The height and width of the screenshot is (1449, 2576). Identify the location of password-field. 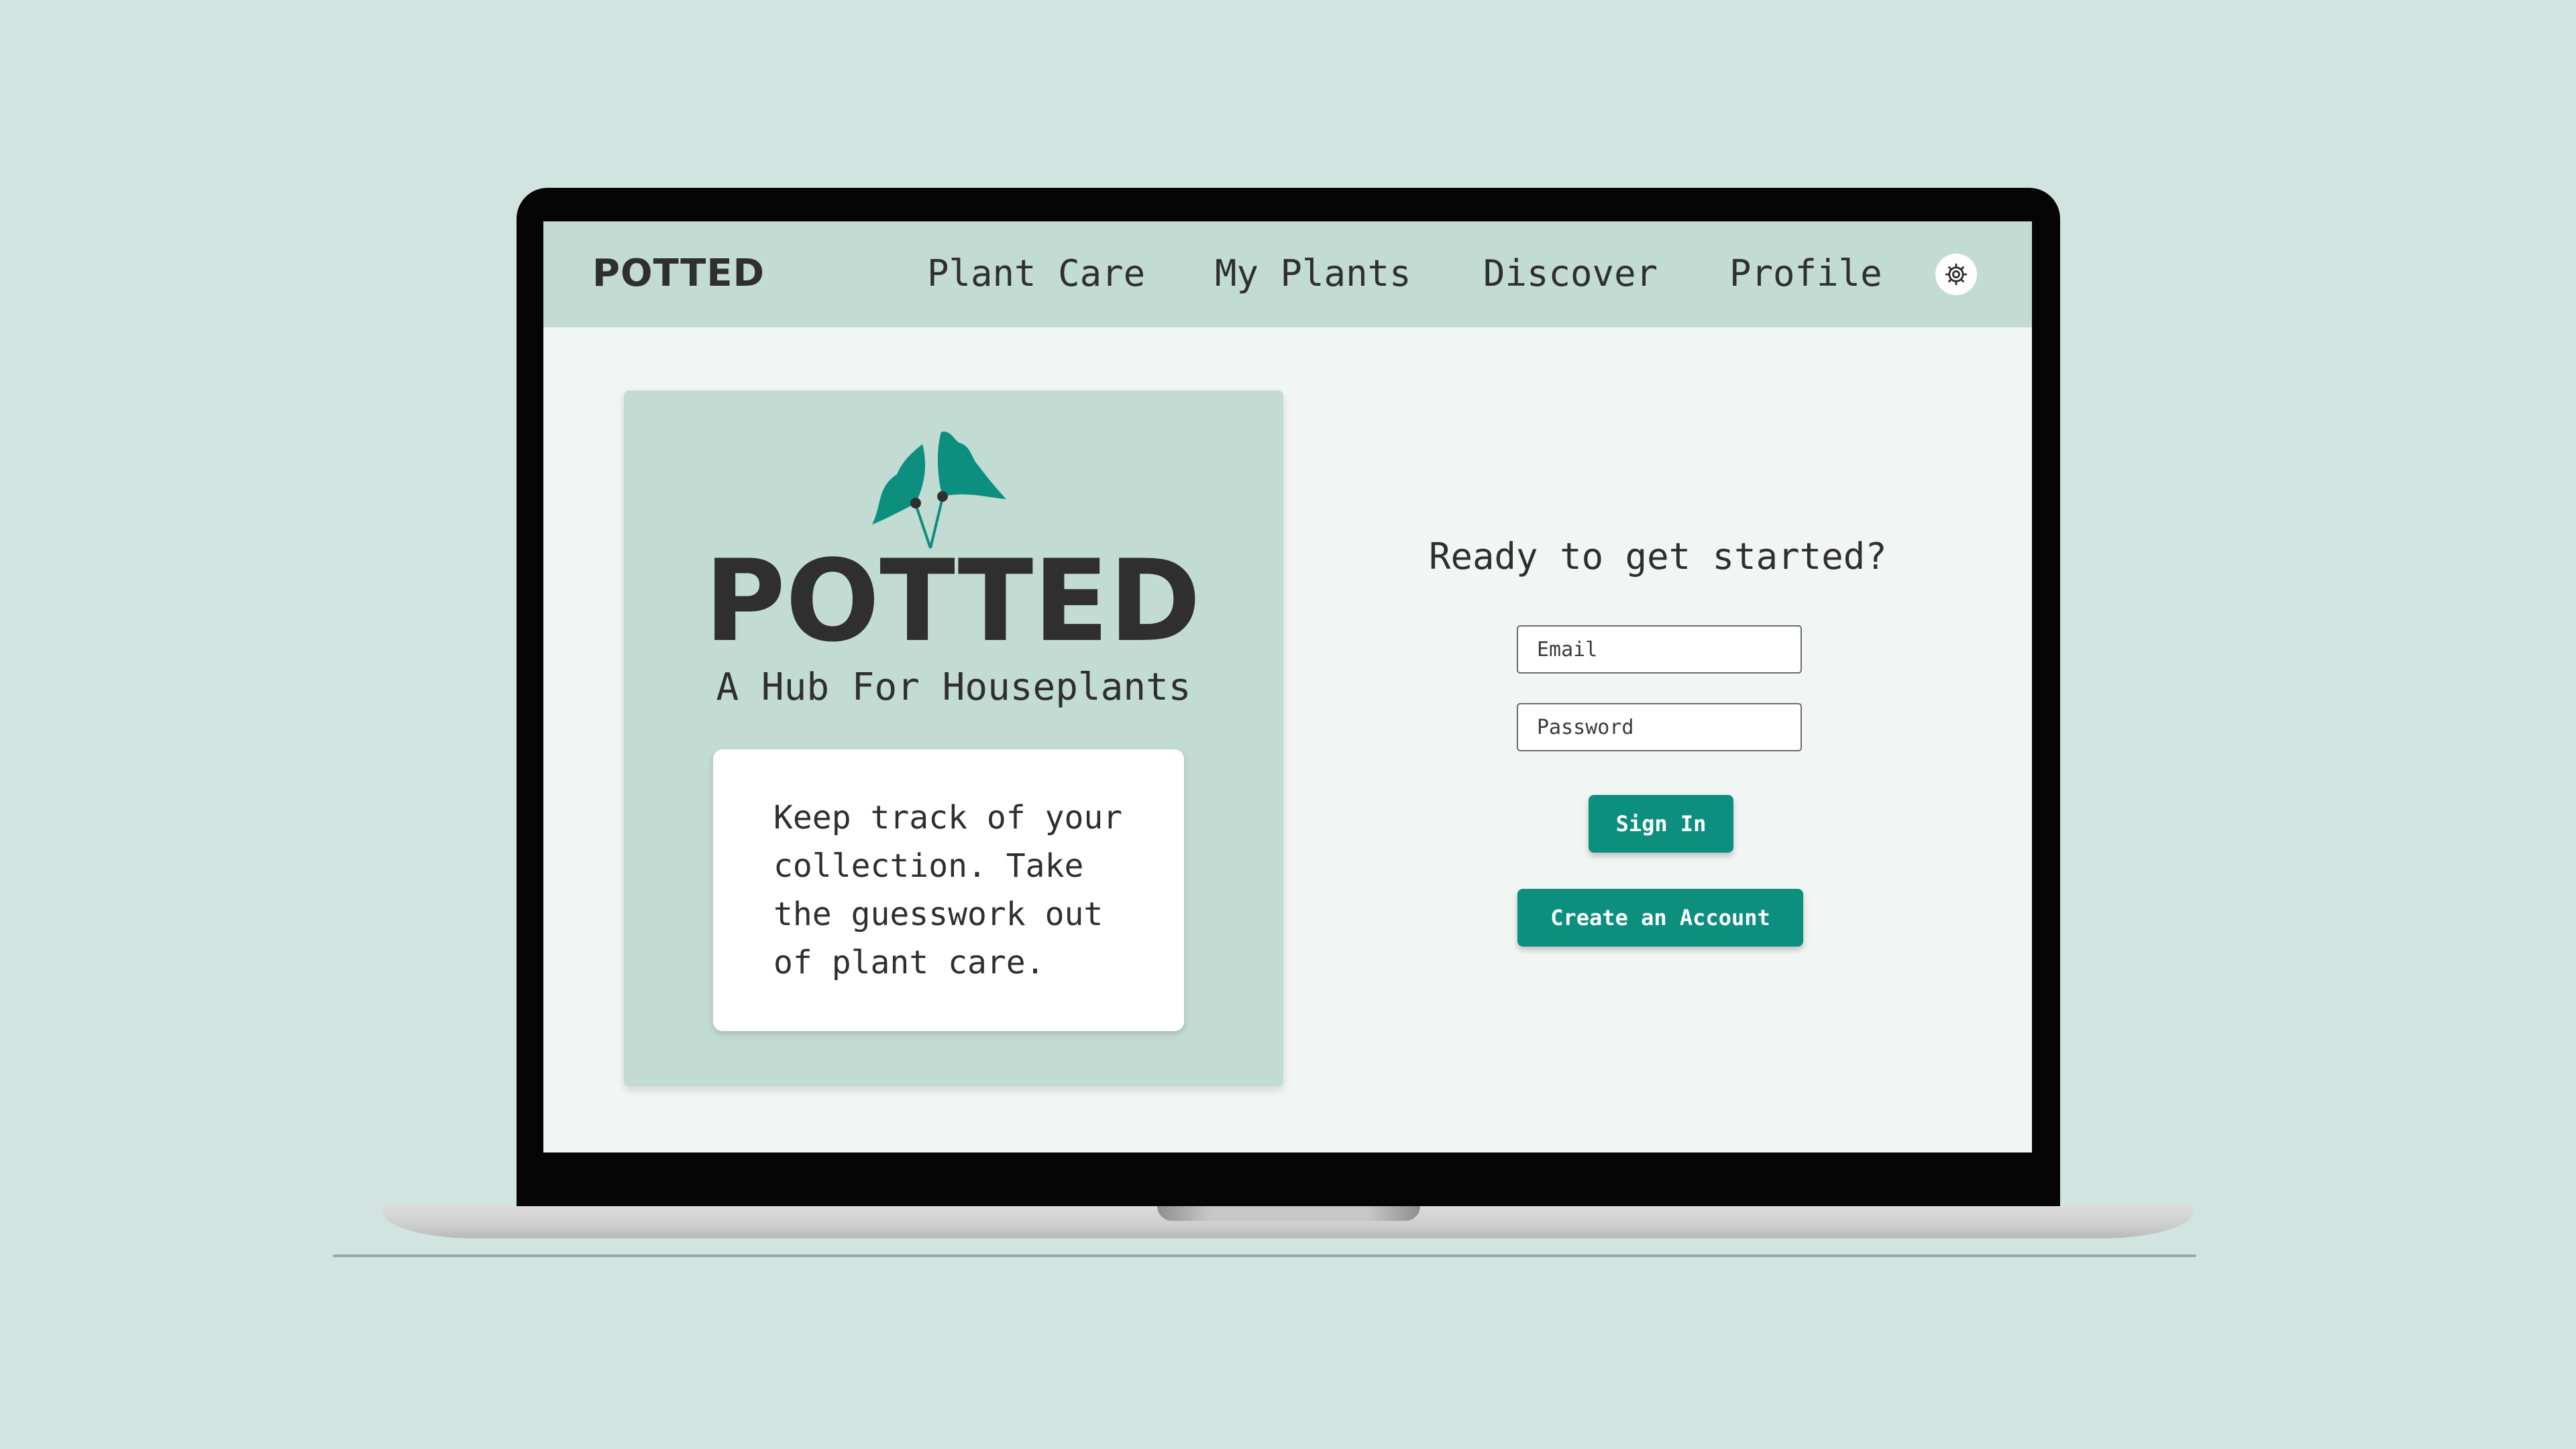
(1659, 727).